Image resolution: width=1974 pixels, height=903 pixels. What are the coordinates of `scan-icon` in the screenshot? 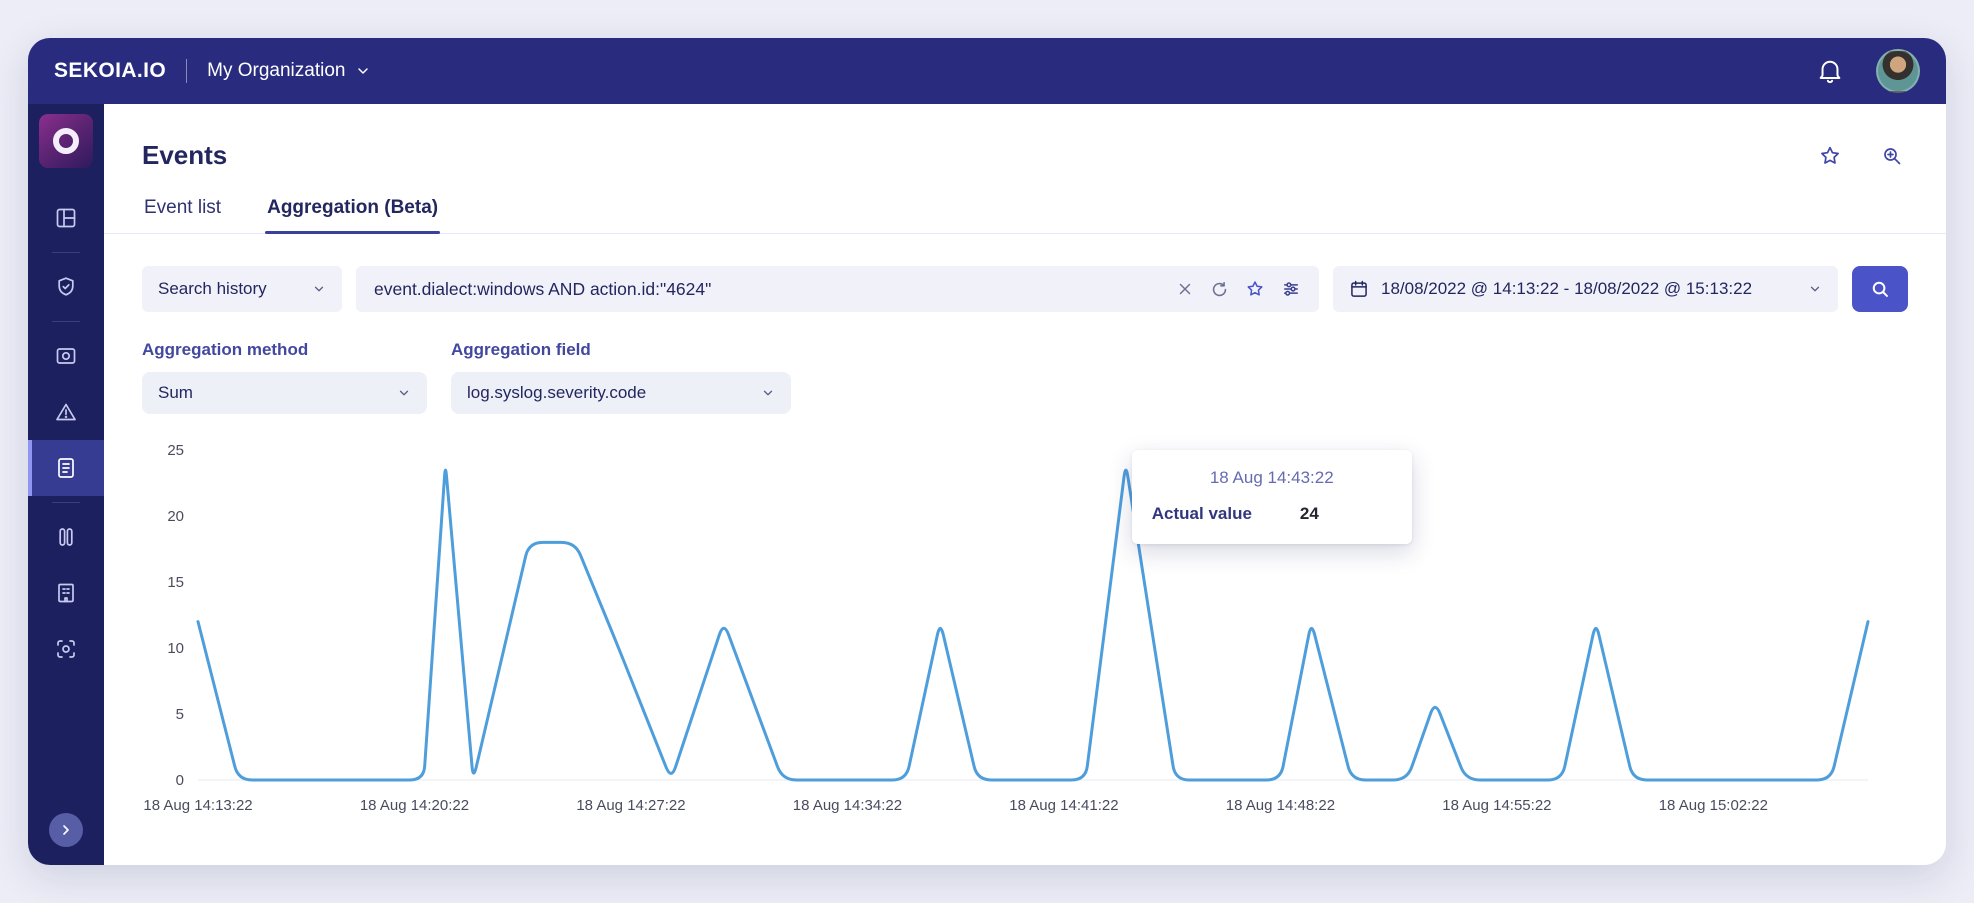 It's located at (66, 649).